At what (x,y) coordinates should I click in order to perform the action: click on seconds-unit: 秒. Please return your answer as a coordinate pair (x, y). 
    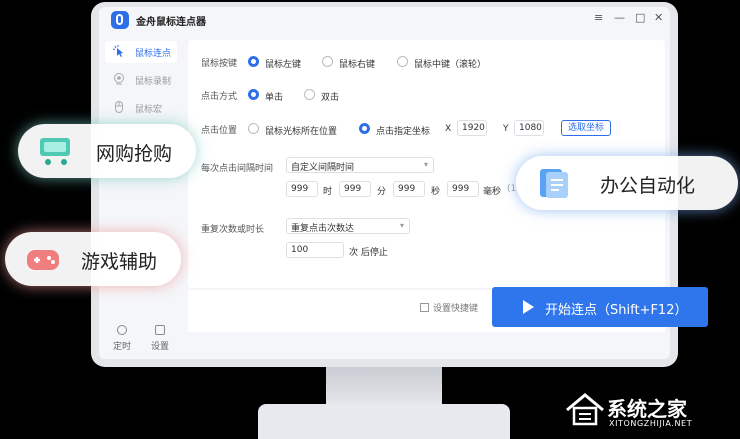
    Looking at the image, I should click on (436, 192).